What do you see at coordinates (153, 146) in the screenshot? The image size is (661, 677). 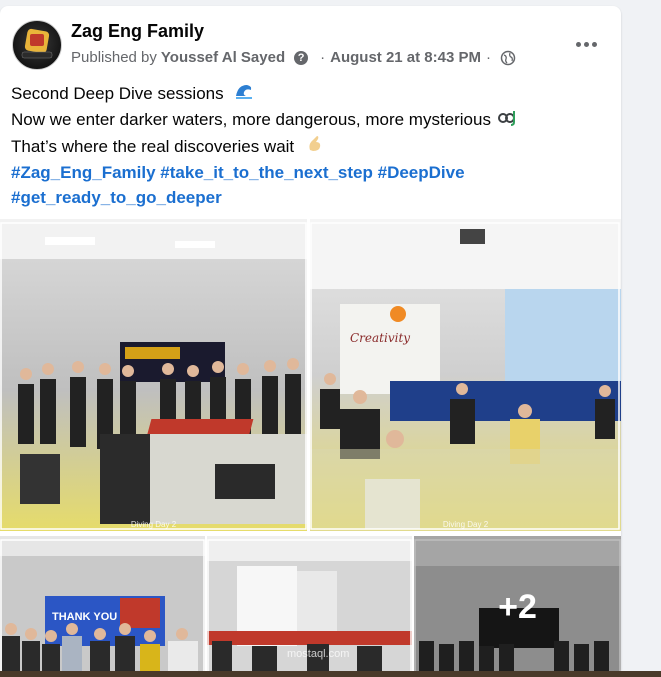 I see `text-line-3: That’s where the real discoveries wait` at bounding box center [153, 146].